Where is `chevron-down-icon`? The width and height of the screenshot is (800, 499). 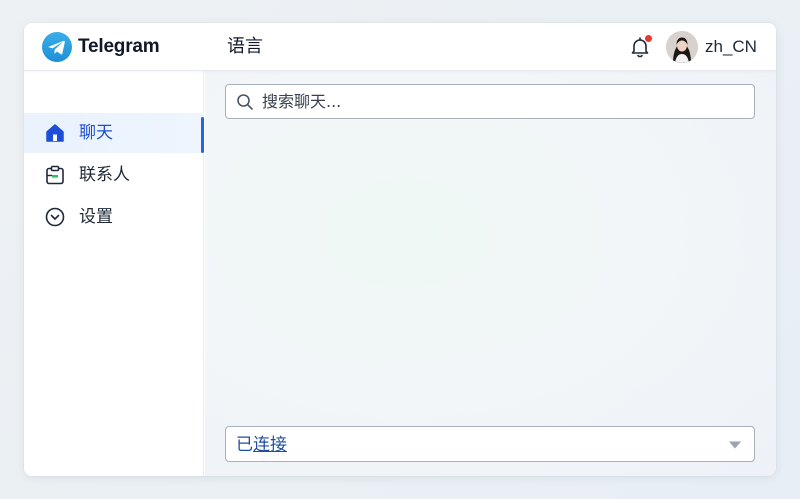
chevron-down-icon is located at coordinates (735, 445).